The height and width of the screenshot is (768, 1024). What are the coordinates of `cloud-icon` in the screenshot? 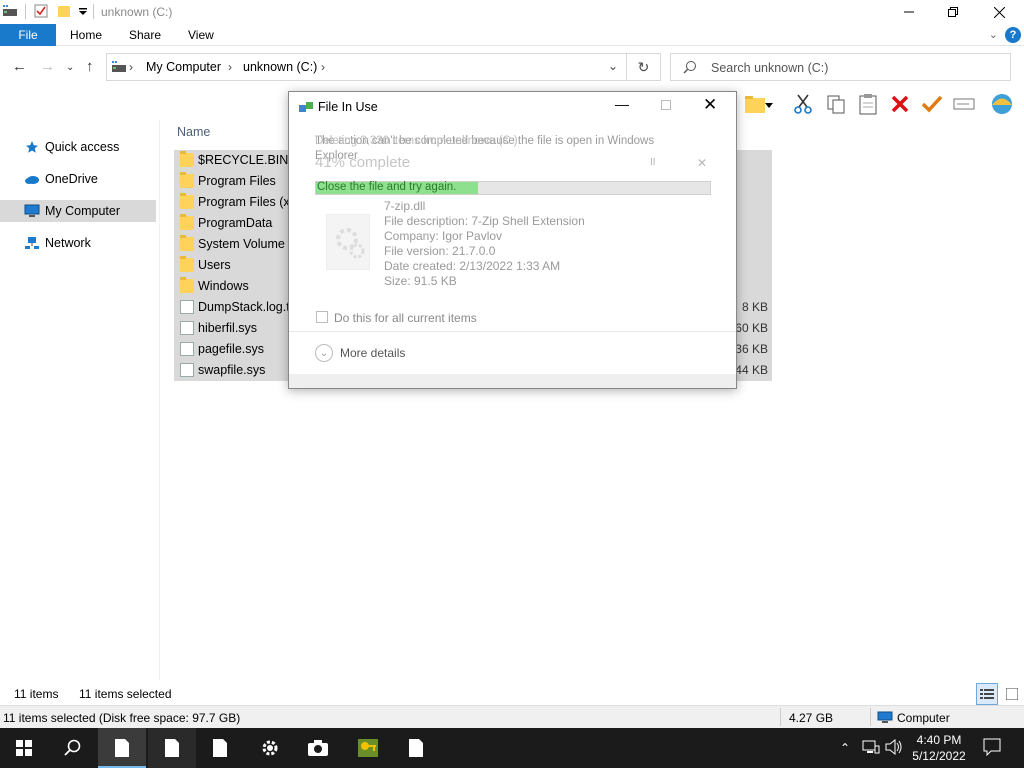 It's located at (32, 179).